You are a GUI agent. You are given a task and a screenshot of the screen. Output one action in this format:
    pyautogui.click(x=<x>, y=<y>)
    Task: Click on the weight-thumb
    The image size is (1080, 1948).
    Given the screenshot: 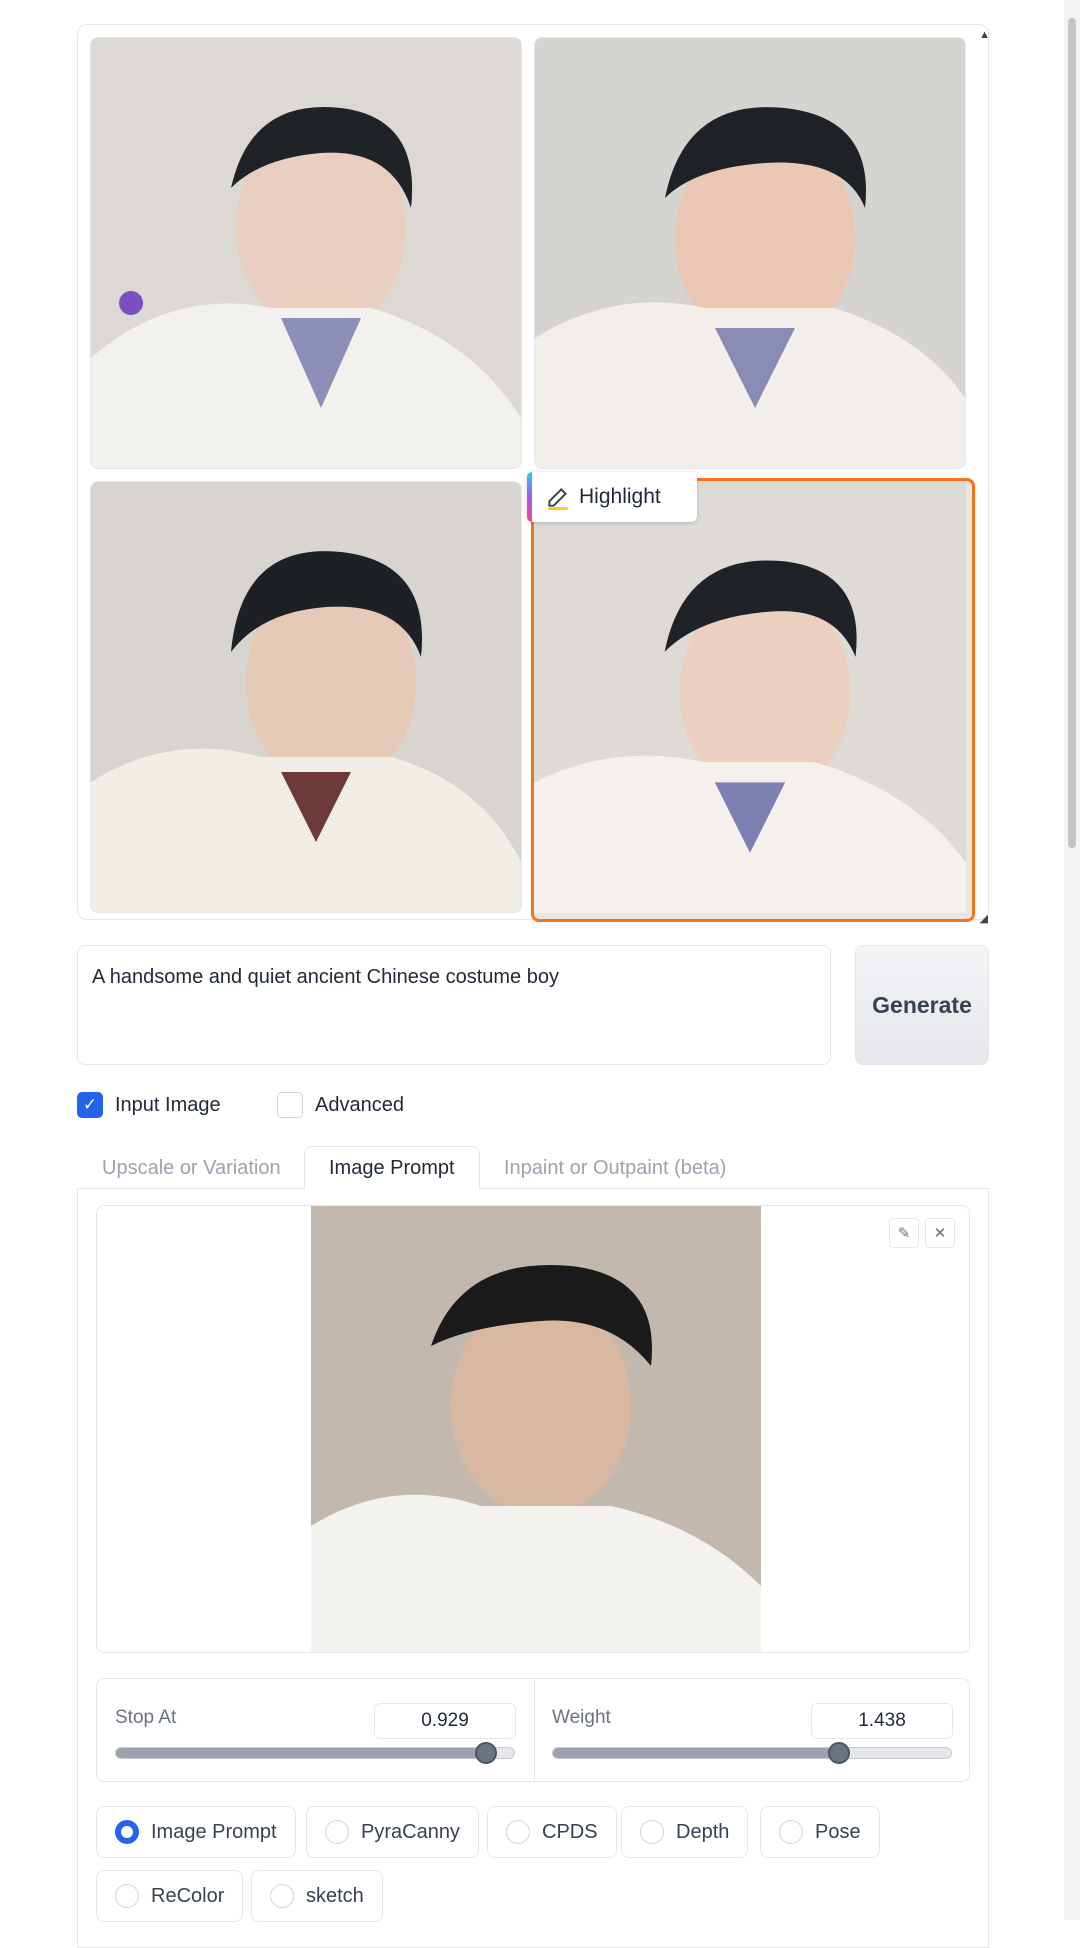 What is the action you would take?
    pyautogui.click(x=839, y=1753)
    